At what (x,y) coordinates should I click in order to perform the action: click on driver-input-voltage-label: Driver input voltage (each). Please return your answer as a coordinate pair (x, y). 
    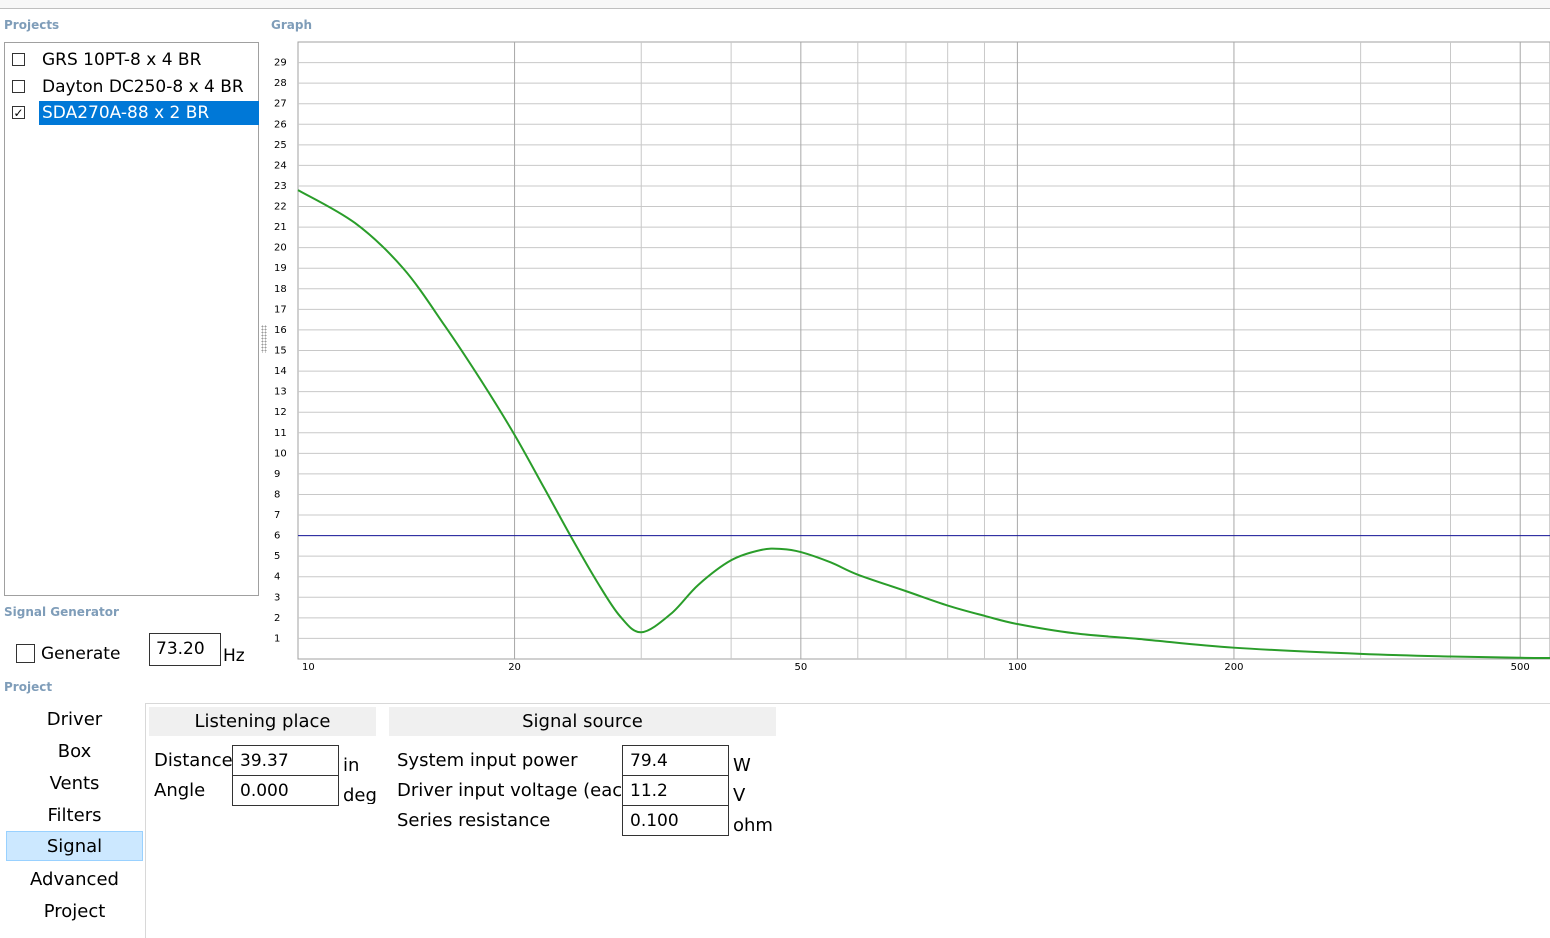
    Looking at the image, I should click on (519, 790).